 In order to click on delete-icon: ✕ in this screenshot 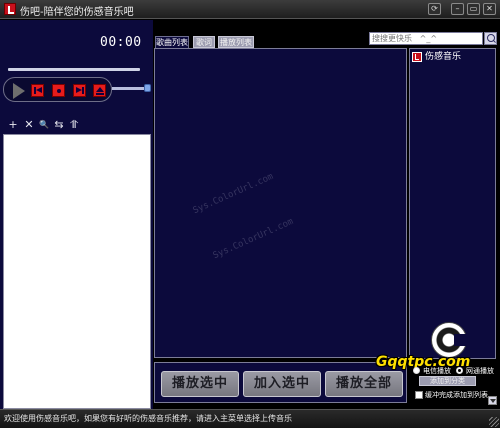, I will do `click(29, 125)`.